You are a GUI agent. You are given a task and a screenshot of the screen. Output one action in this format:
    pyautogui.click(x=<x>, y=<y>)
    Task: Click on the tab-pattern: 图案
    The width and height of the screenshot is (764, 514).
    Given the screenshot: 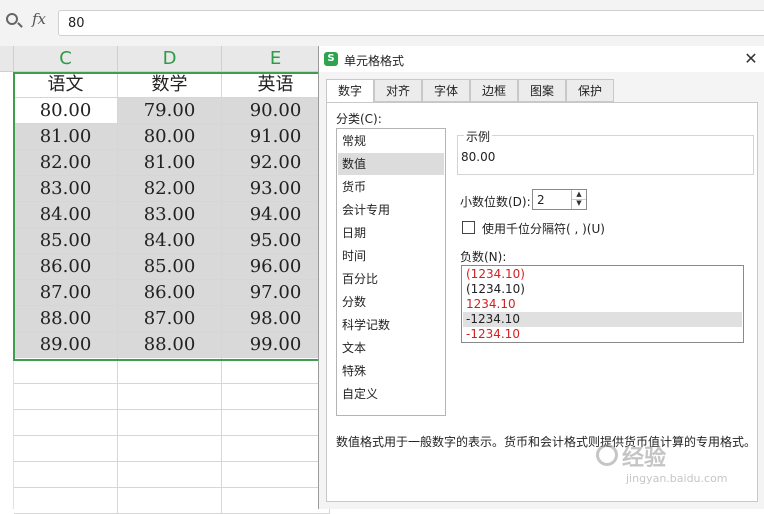 What is the action you would take?
    pyautogui.click(x=542, y=90)
    